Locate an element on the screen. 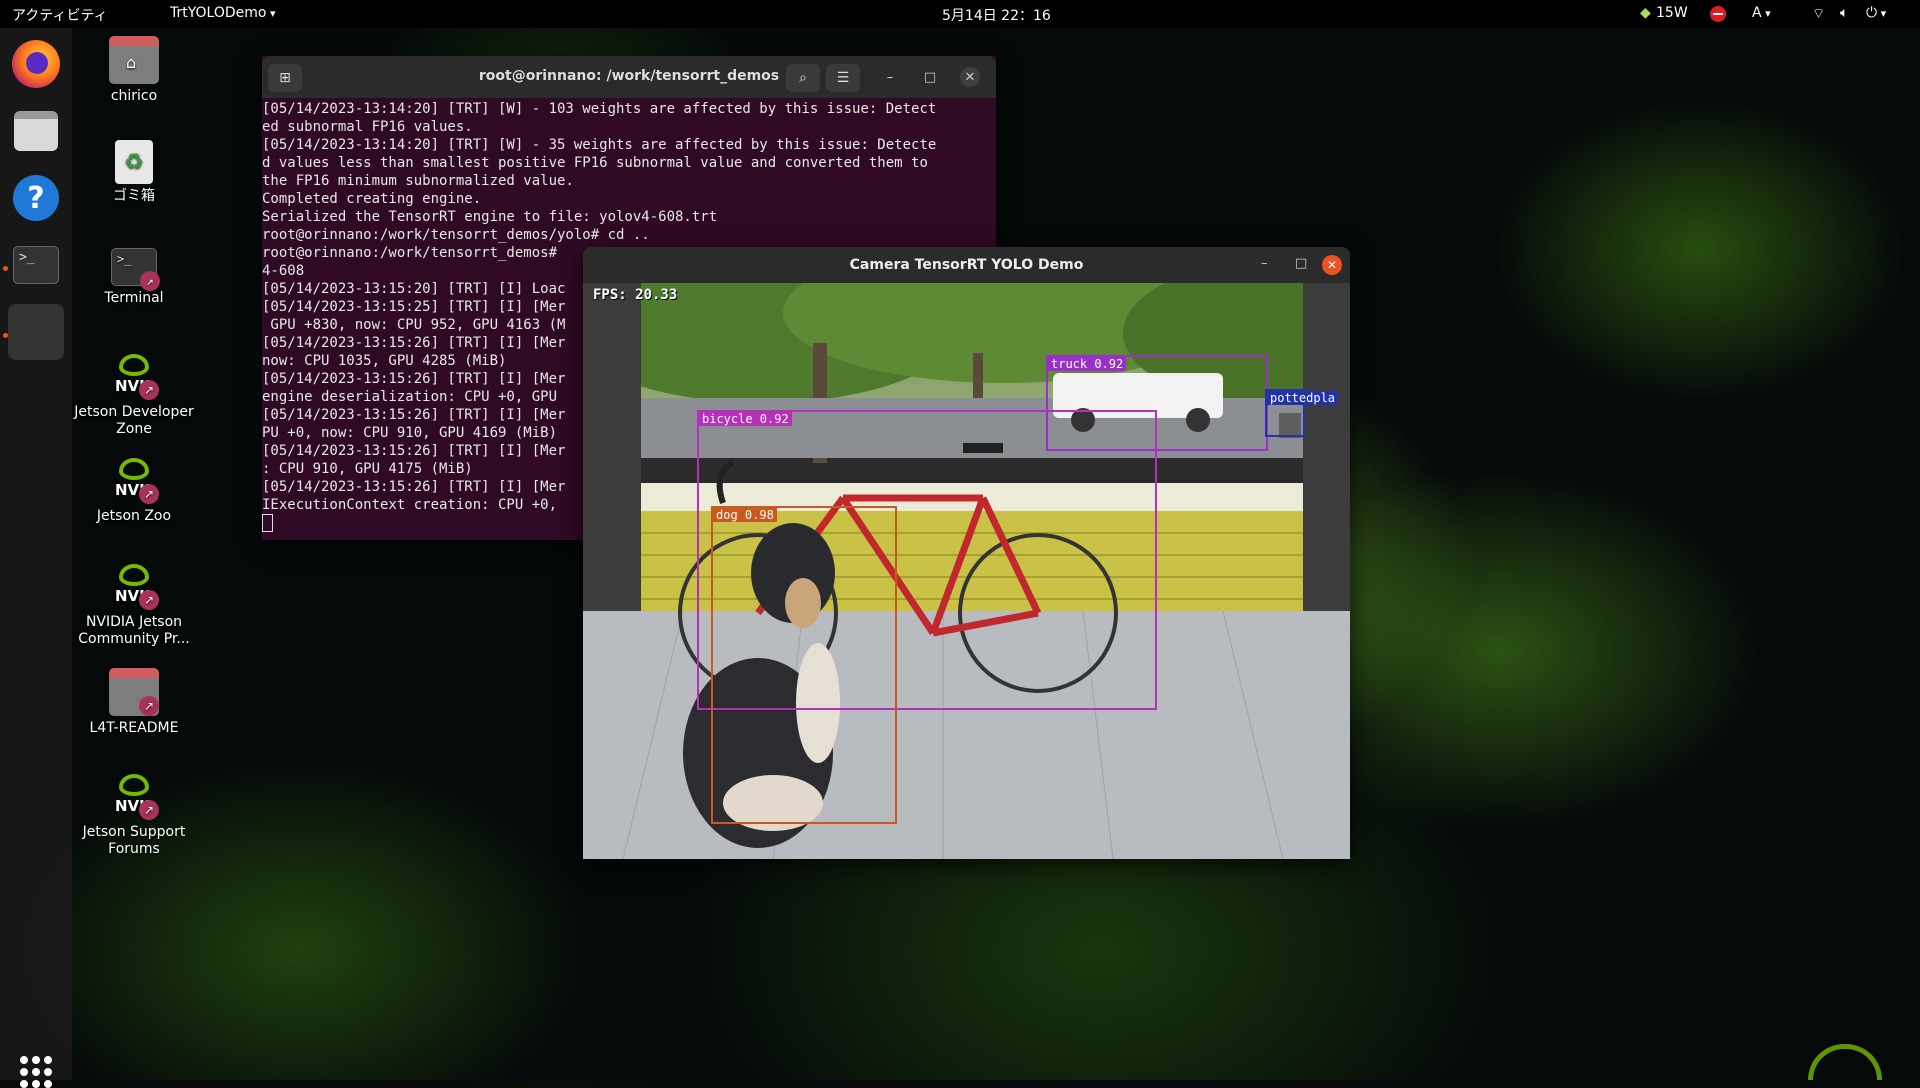 This screenshot has width=1920, height=1088. dock-files is located at coordinates (36, 131).